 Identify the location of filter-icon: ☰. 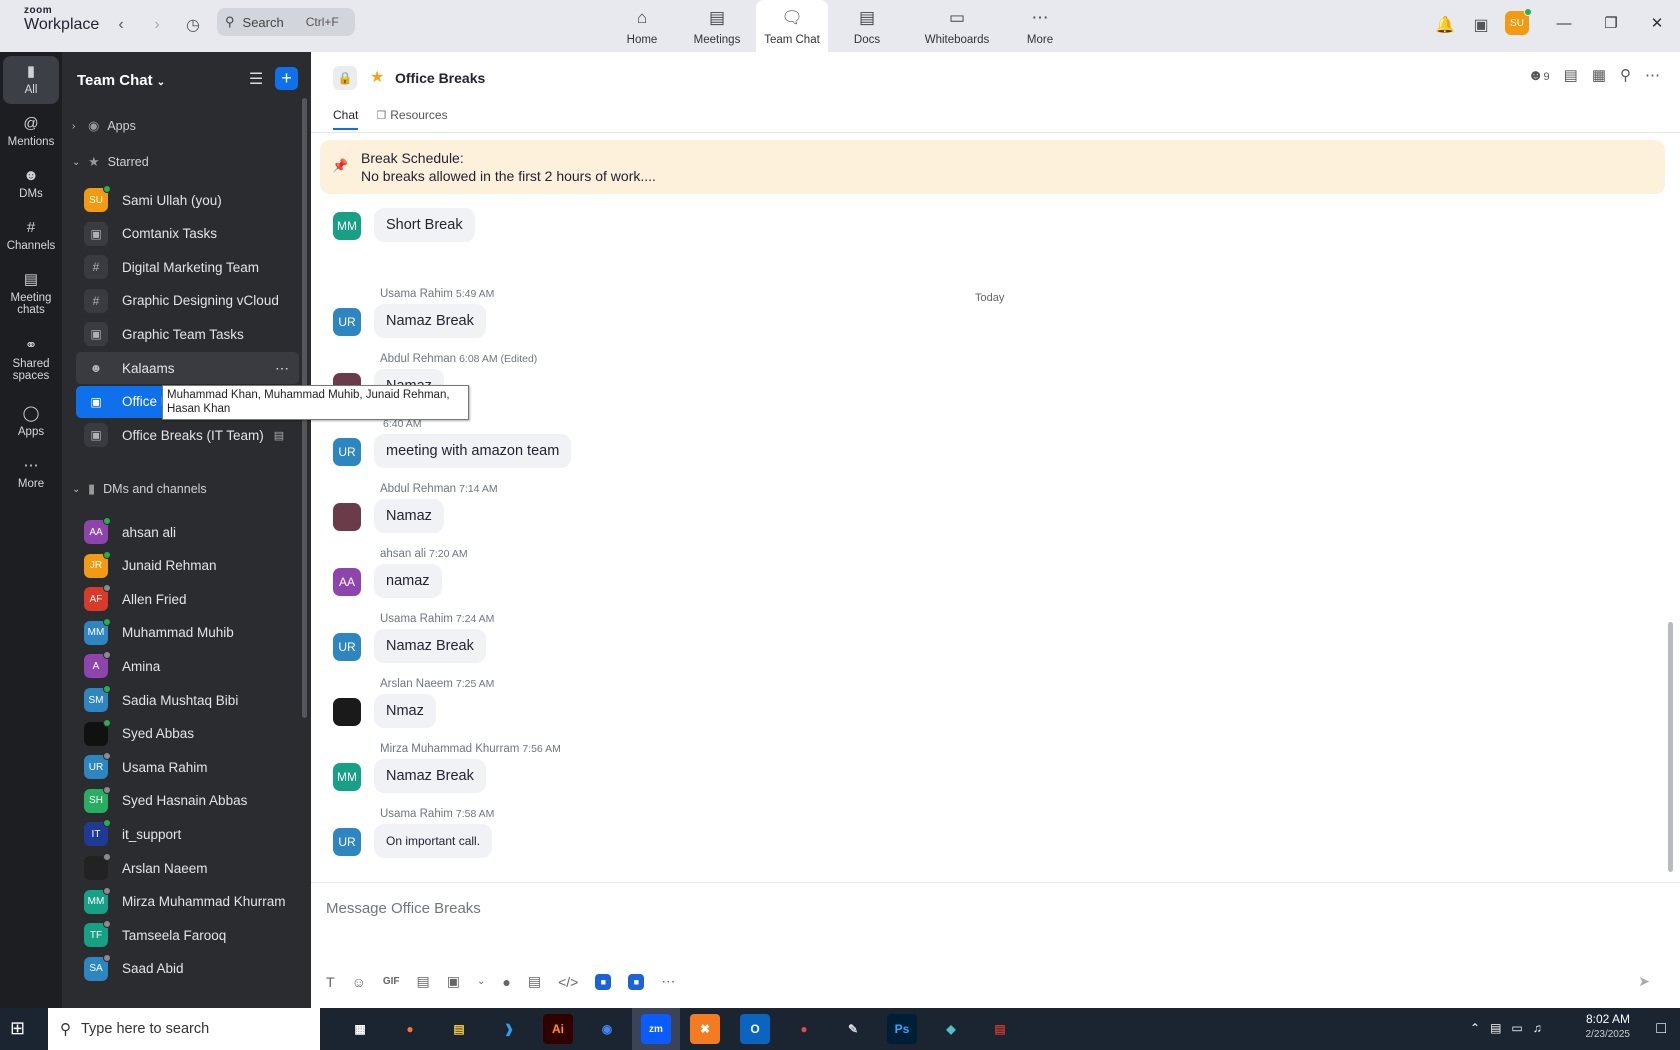
(256, 79).